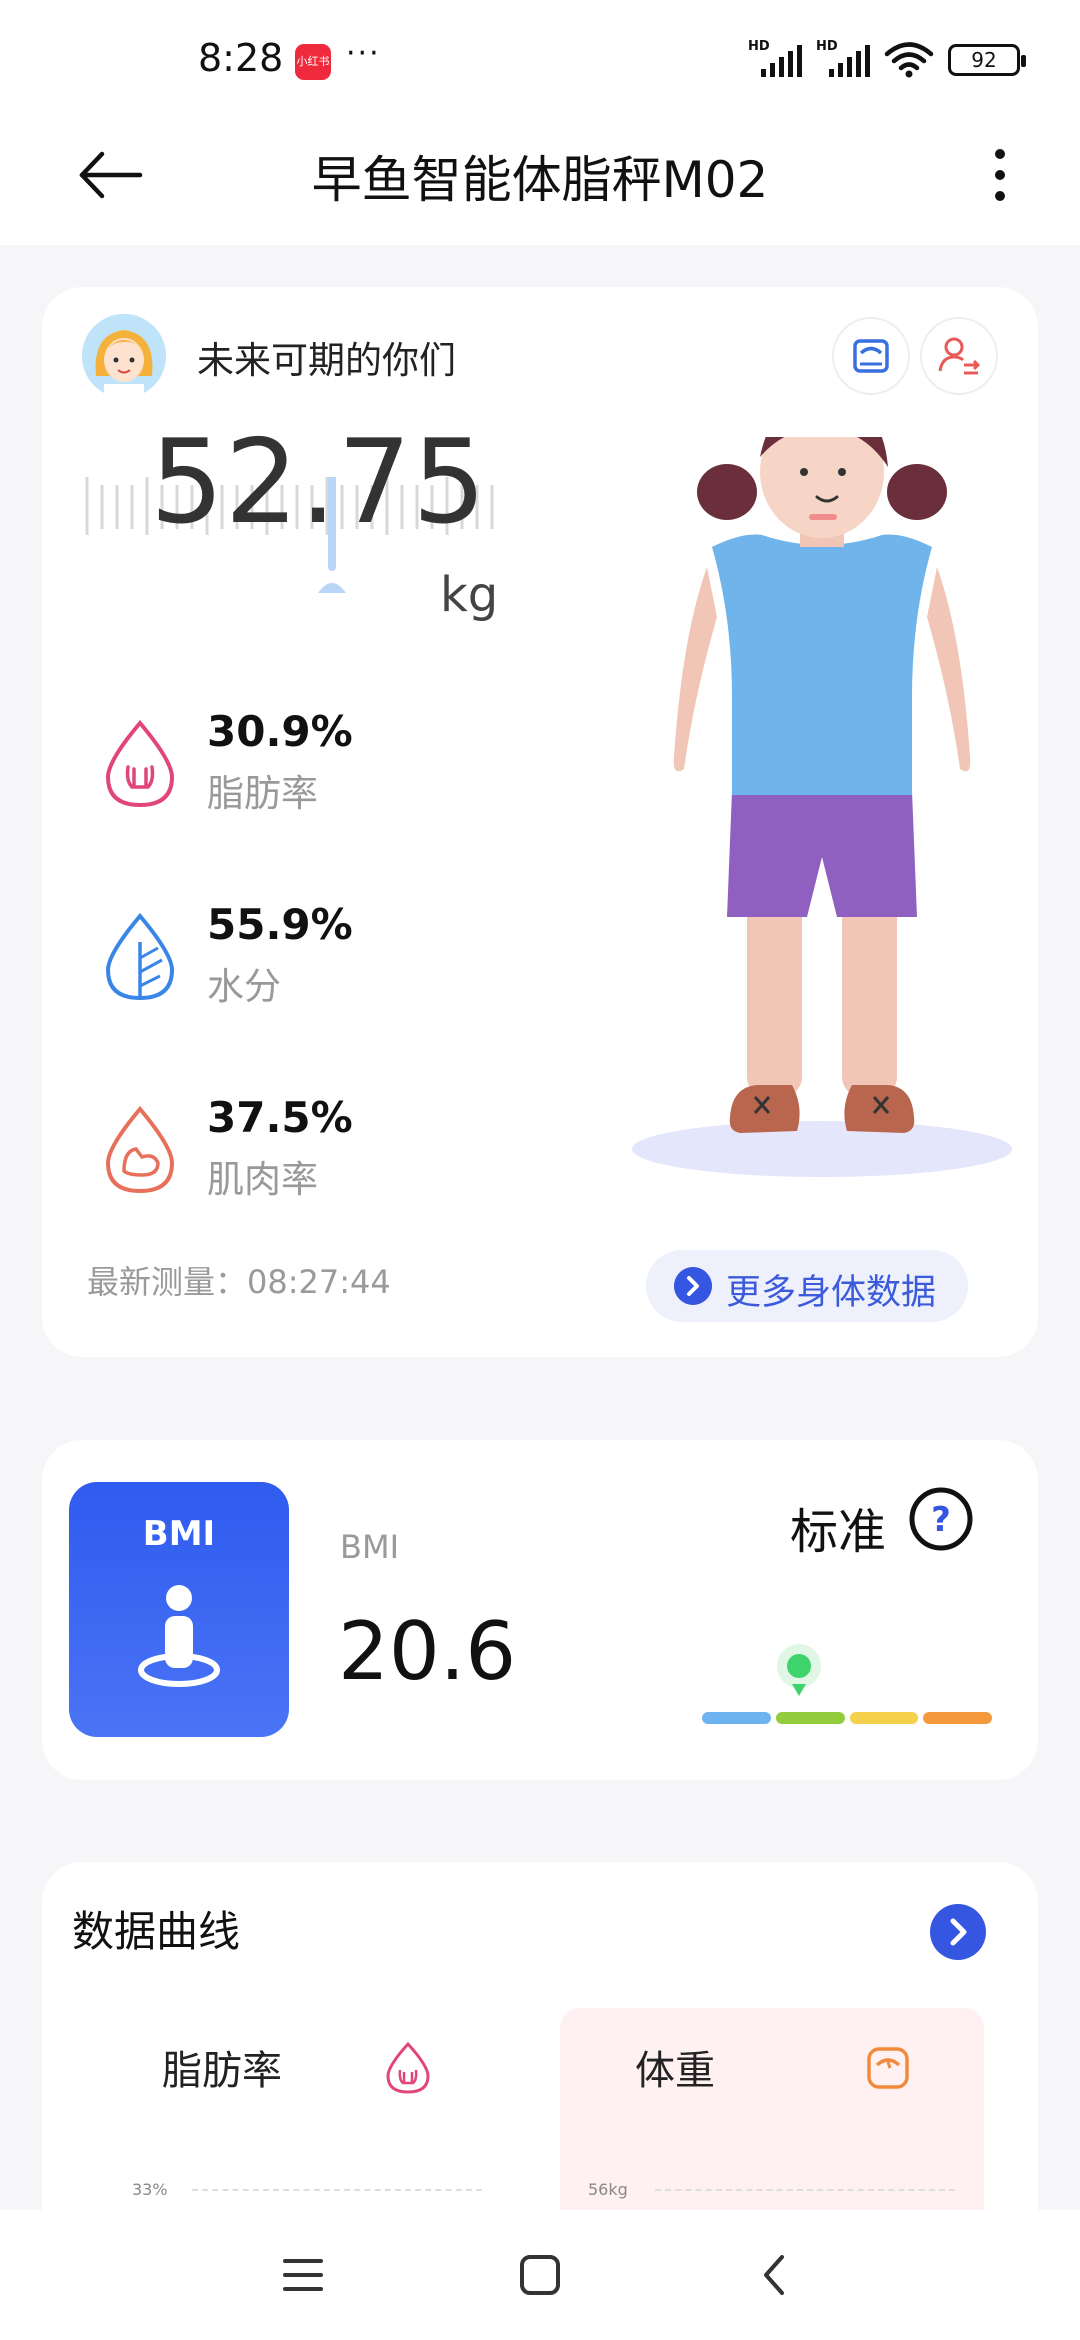 The height and width of the screenshot is (2340, 1080). Describe the element at coordinates (282, 955) in the screenshot. I see `metric-water: 55.9% 水分` at that location.